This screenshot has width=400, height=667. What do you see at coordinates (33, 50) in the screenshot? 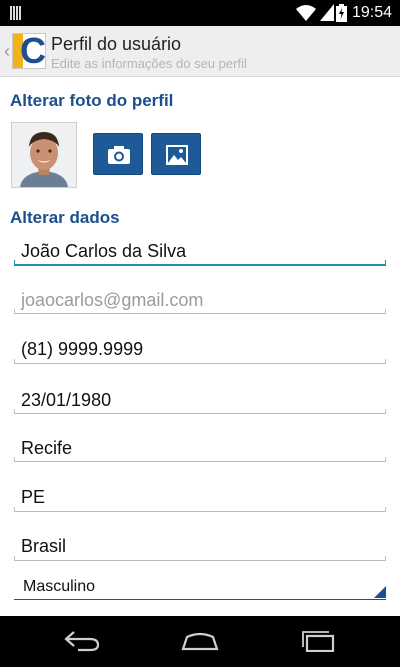
I see `logo-letter: C` at bounding box center [33, 50].